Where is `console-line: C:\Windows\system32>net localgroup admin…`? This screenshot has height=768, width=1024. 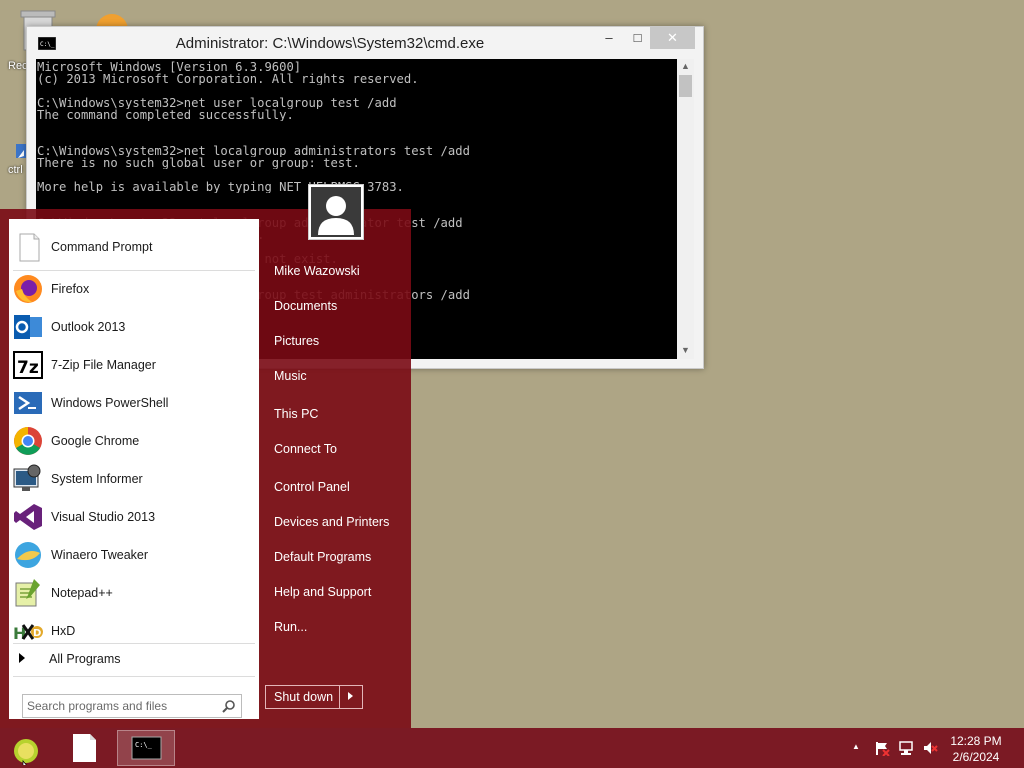 console-line: C:\Windows\system32>net localgroup admin… is located at coordinates (253, 151).